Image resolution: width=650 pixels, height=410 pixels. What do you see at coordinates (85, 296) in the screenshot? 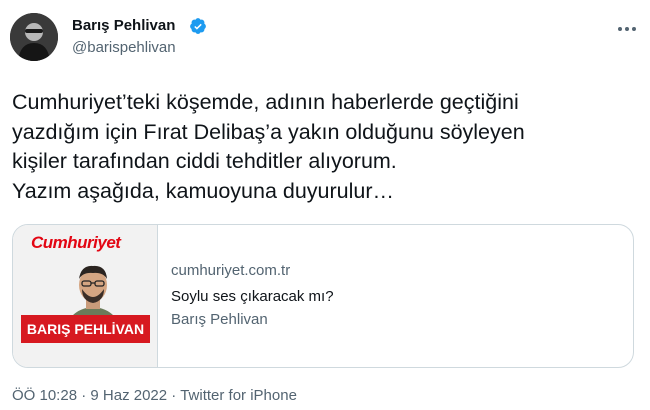
I see `card-thumbnail: Cumhuriyet BARIŞ PEHLİVAN` at bounding box center [85, 296].